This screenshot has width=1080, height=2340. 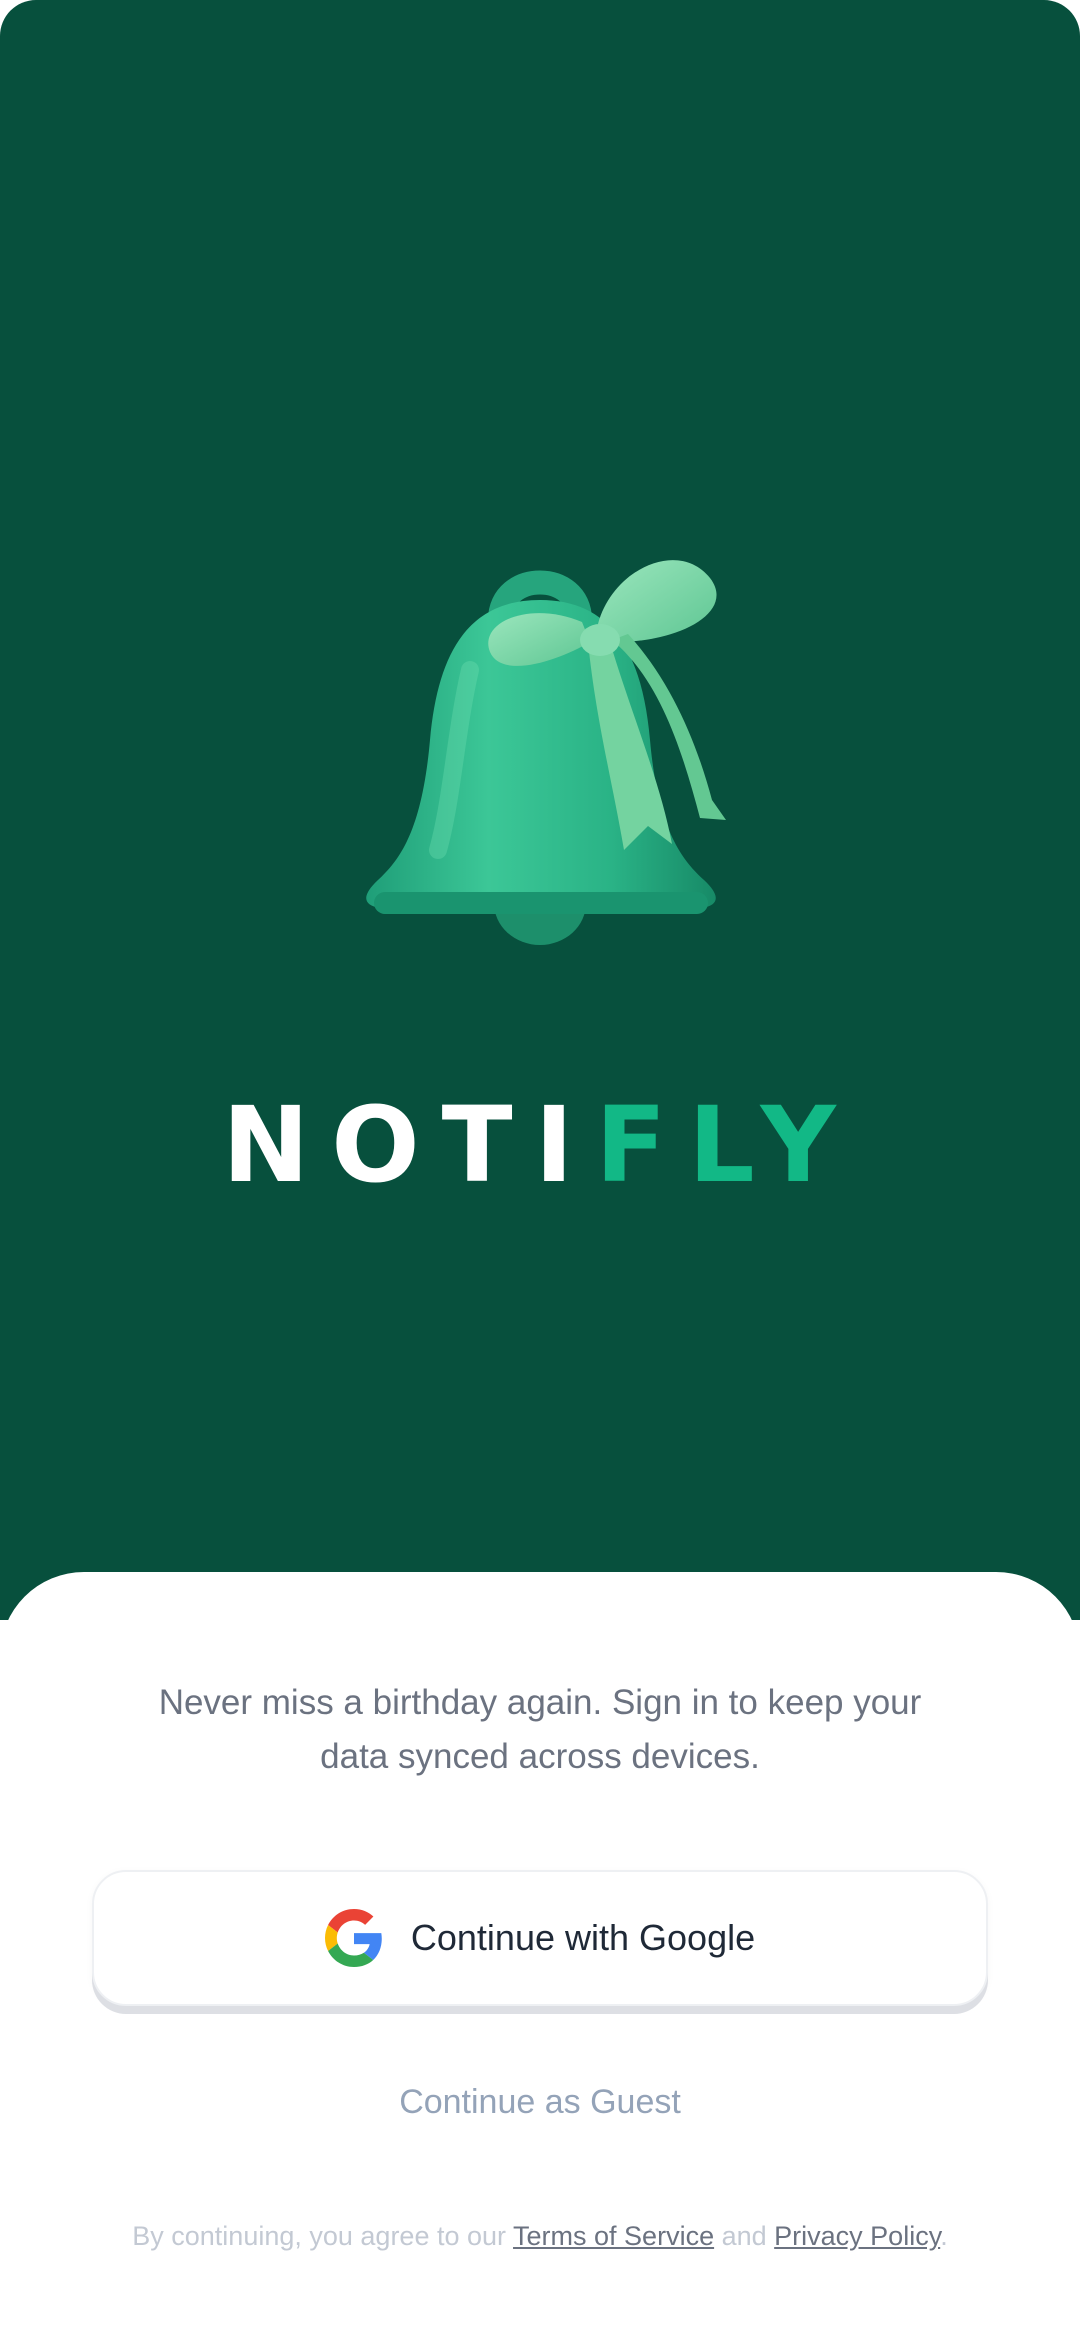 What do you see at coordinates (546, 752) in the screenshot?
I see `bell-icon` at bounding box center [546, 752].